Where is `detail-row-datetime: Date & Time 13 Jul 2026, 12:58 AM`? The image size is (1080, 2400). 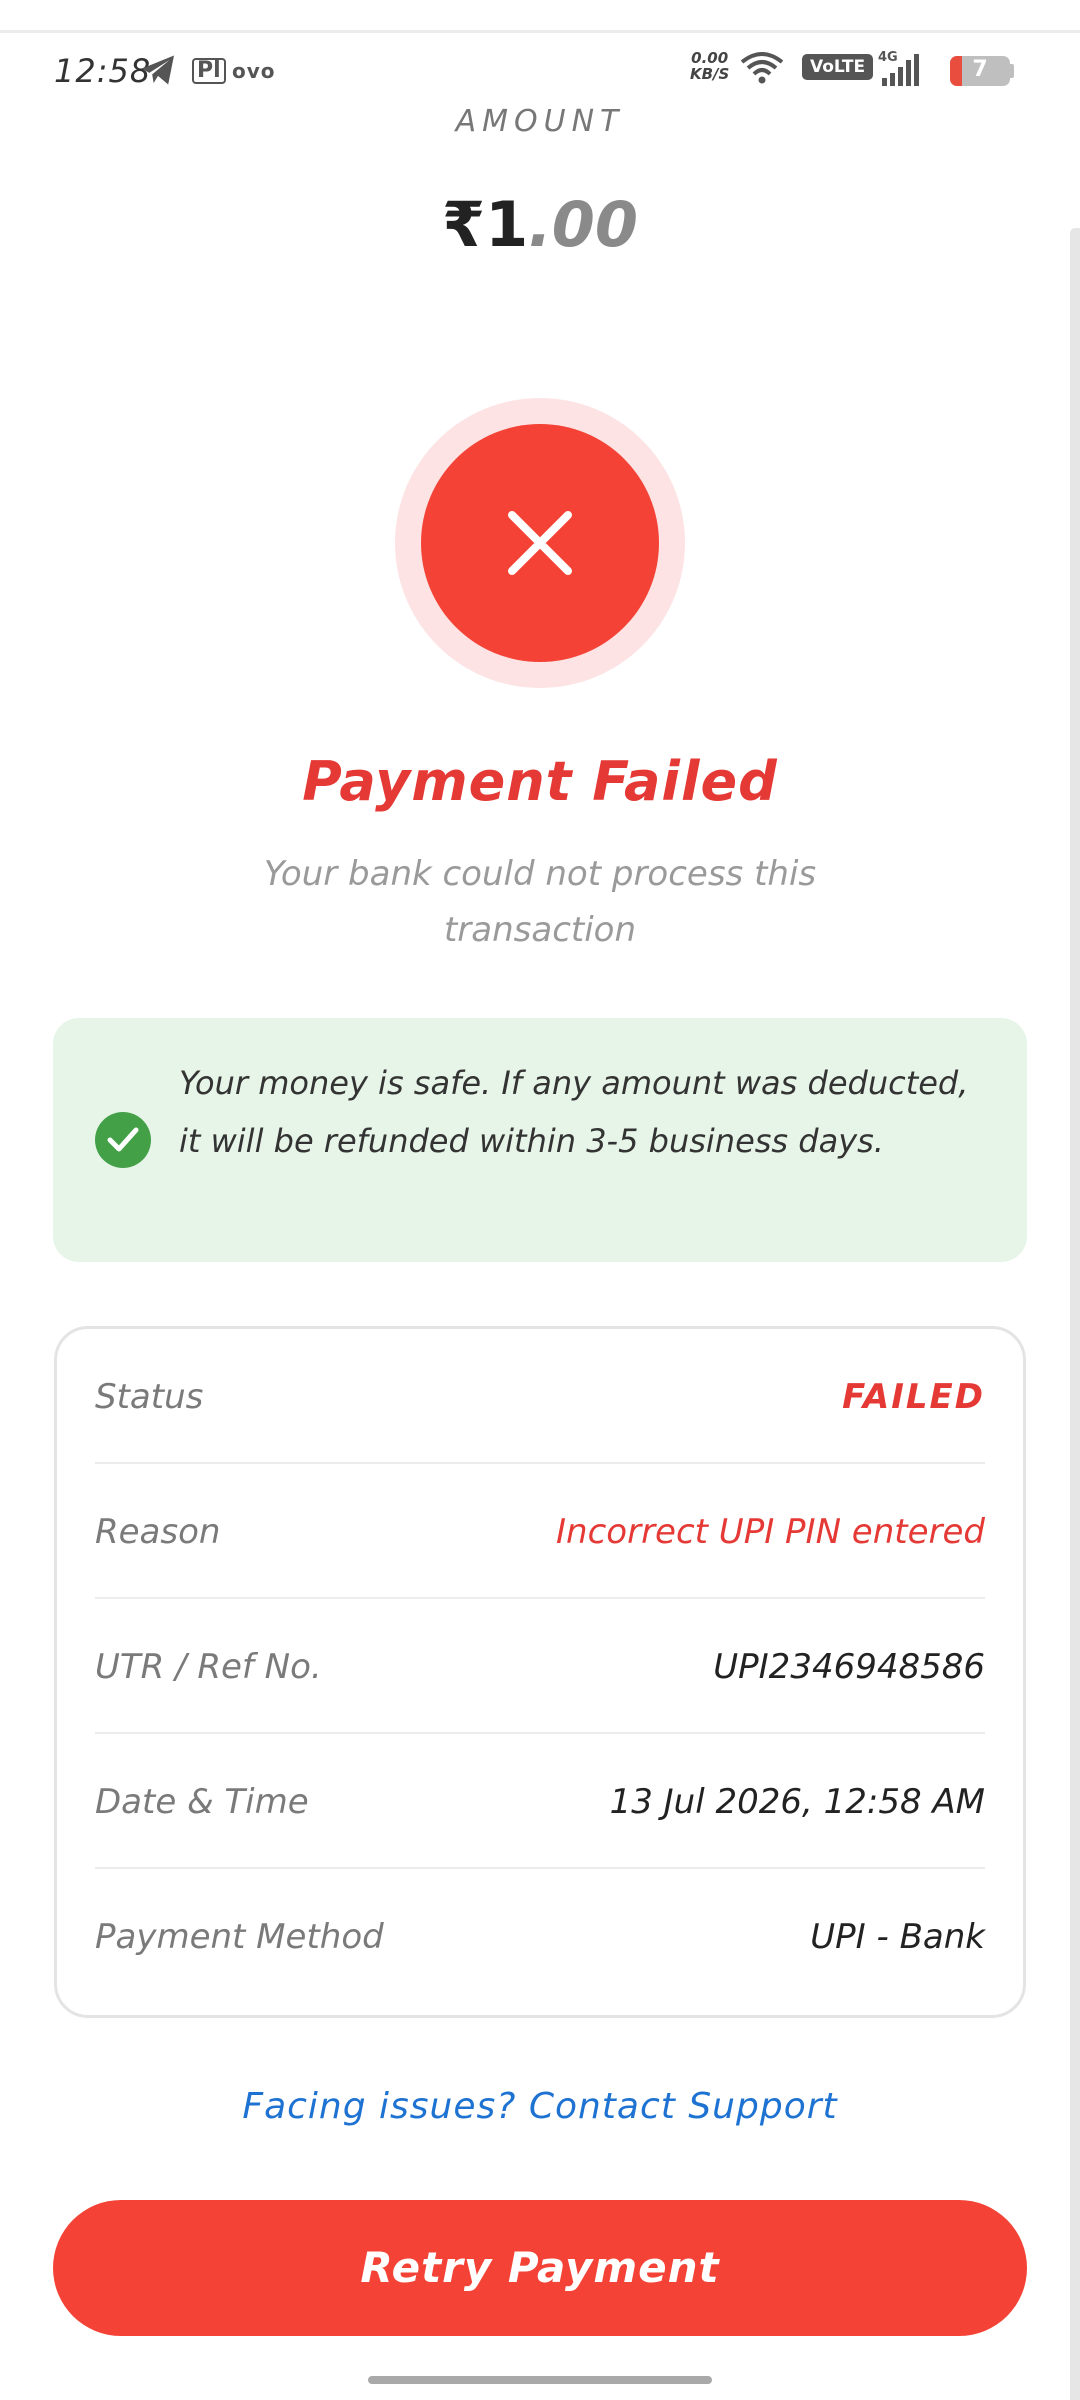
detail-row-datetime: Date & Time 13 Jul 2026, 12:58 AM is located at coordinates (540, 1801).